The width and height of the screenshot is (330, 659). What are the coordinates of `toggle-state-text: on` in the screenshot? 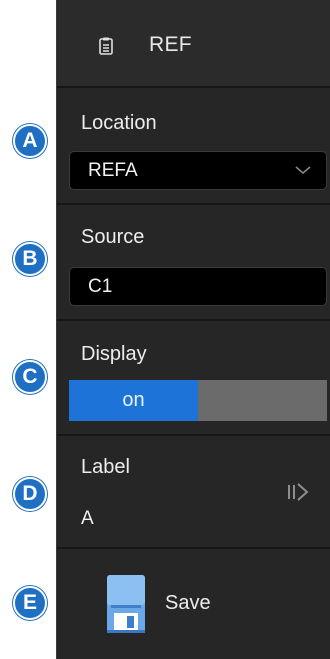 It's located at (133, 400).